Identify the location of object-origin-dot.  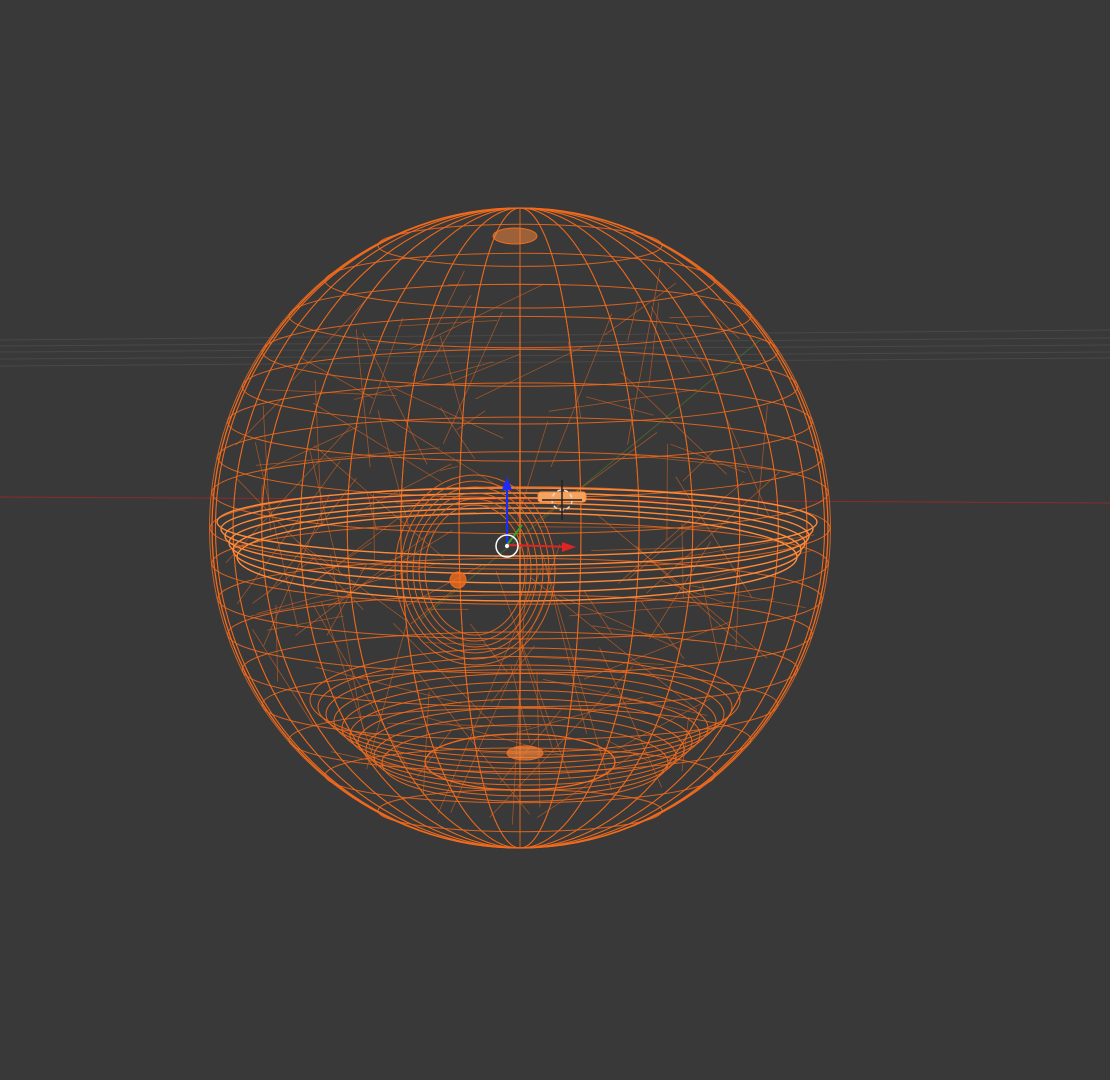
(507, 546).